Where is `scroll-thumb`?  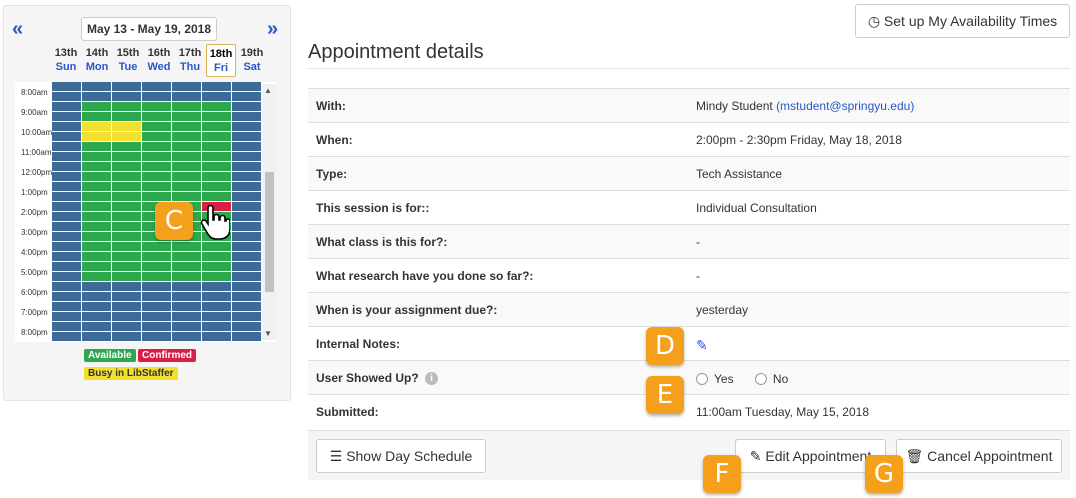
scroll-thumb is located at coordinates (269, 232).